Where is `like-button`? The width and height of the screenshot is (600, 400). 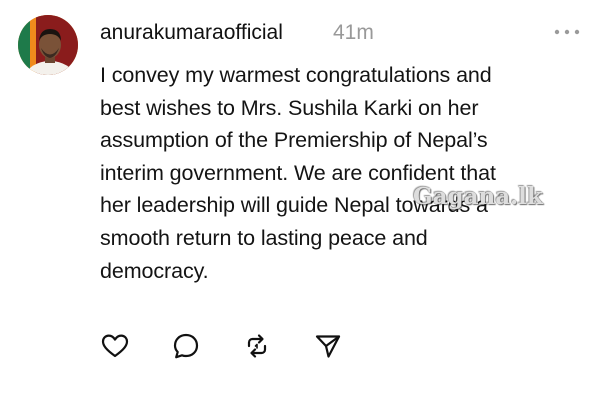
like-button is located at coordinates (115, 346).